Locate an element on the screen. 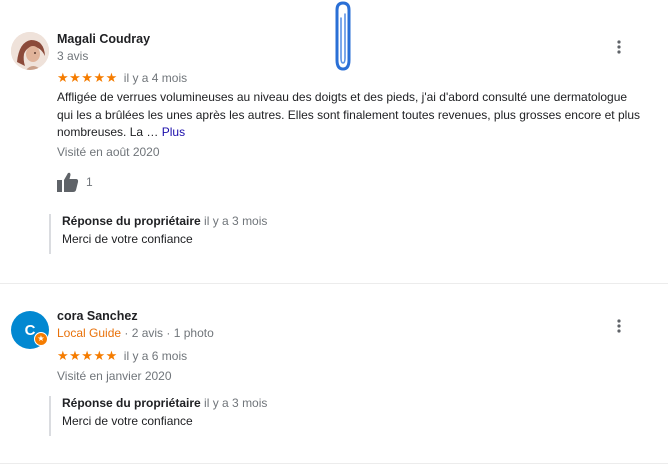 The image size is (668, 476). avatar is located at coordinates (30, 51).